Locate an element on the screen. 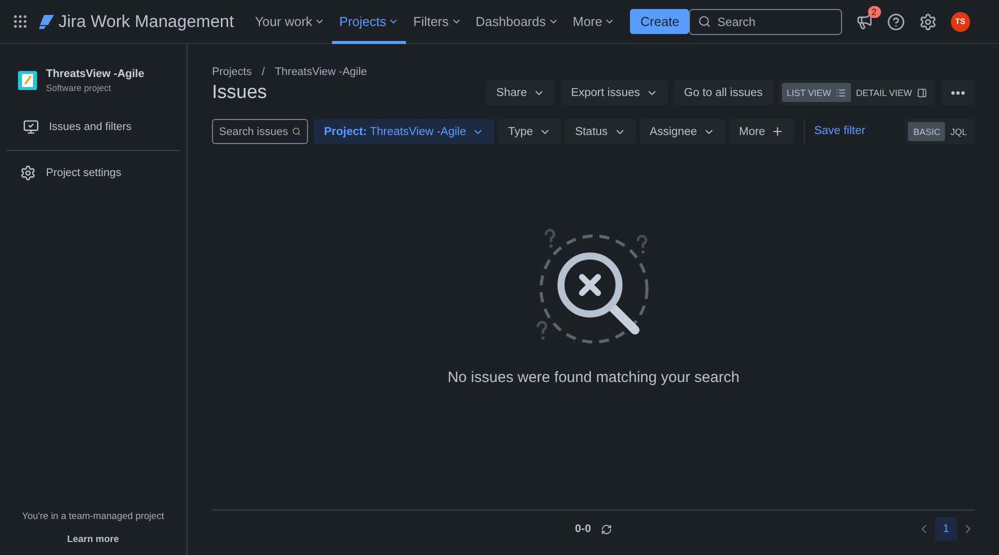  refresh-icon is located at coordinates (606, 529).